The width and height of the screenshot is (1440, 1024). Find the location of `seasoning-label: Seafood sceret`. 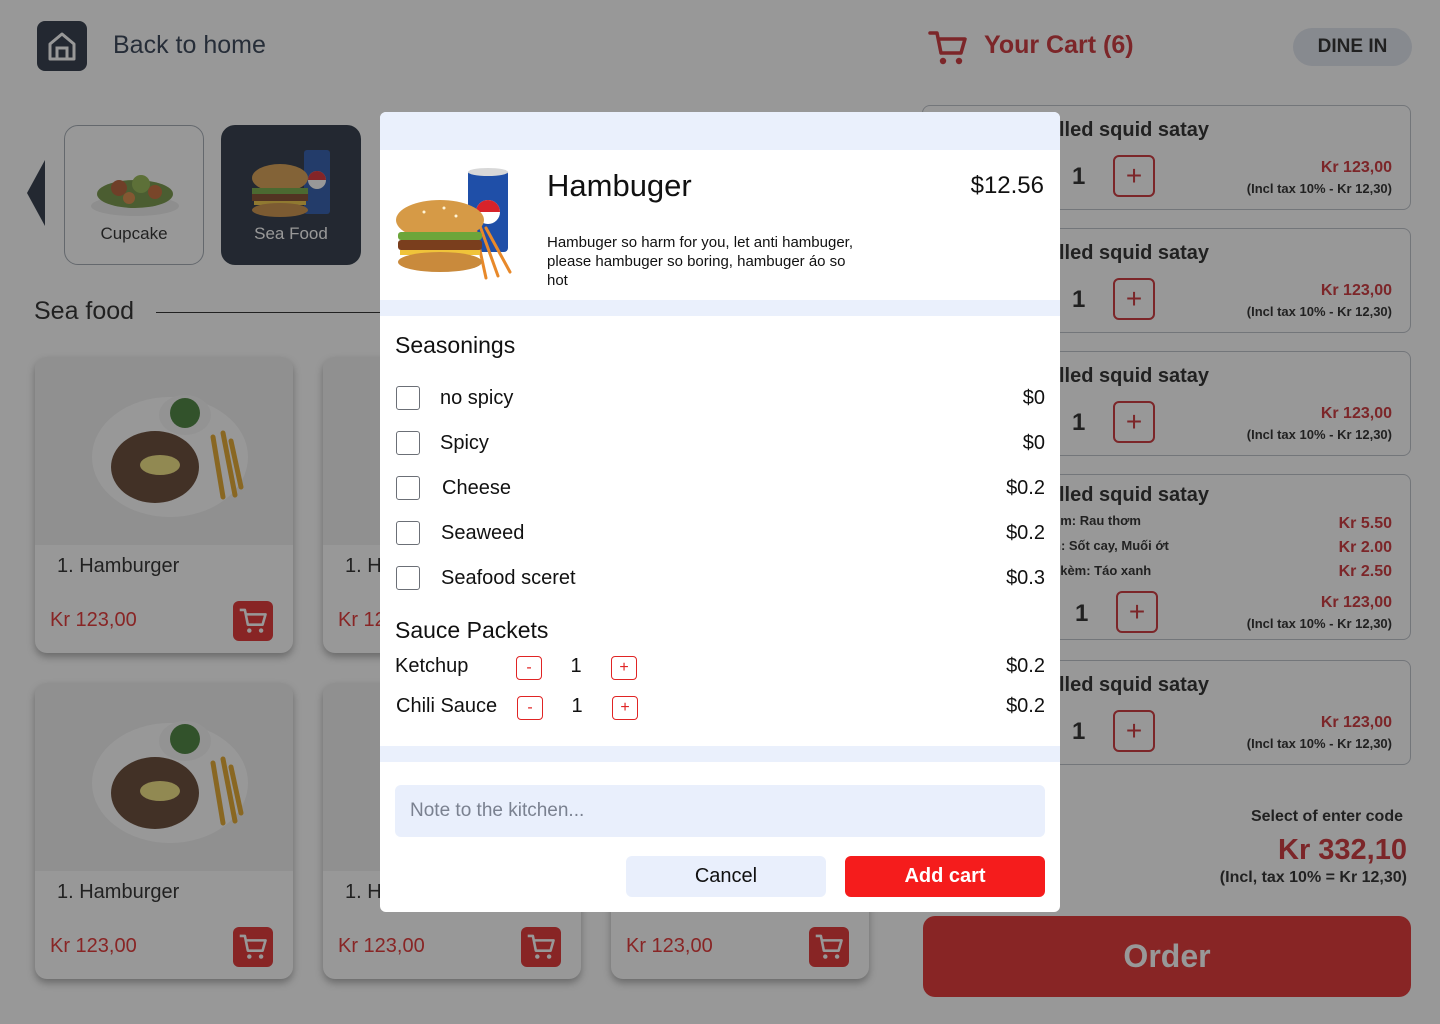

seasoning-label: Seafood sceret is located at coordinates (508, 578).